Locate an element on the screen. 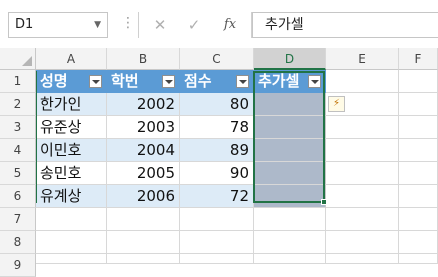  cell-b9 is located at coordinates (143, 259).